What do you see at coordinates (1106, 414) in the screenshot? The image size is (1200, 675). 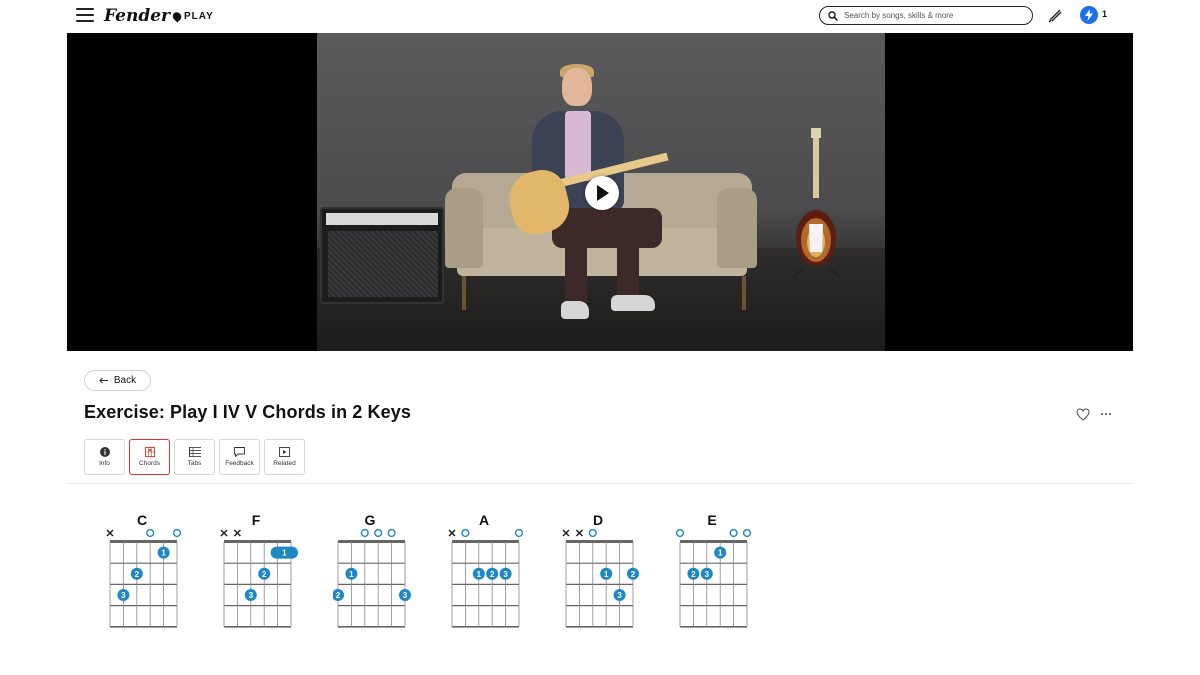 I see `more-options-icon` at bounding box center [1106, 414].